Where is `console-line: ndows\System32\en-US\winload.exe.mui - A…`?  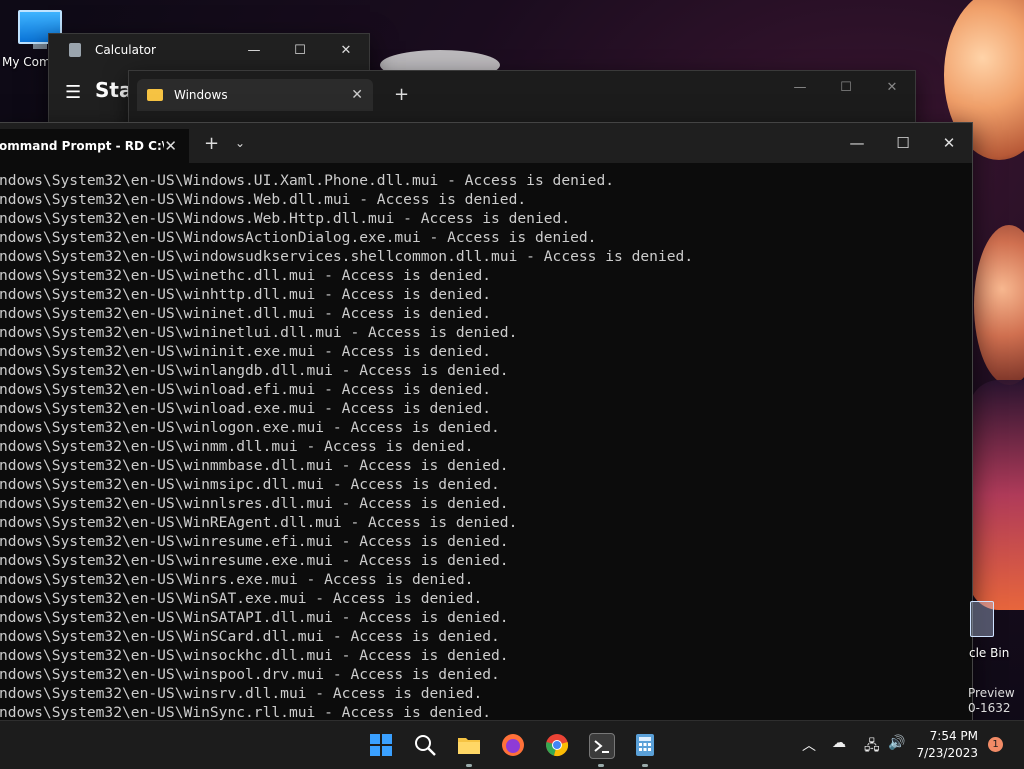
console-line: ndows\System32\en-US\winload.exe.mui - A… is located at coordinates (246, 408).